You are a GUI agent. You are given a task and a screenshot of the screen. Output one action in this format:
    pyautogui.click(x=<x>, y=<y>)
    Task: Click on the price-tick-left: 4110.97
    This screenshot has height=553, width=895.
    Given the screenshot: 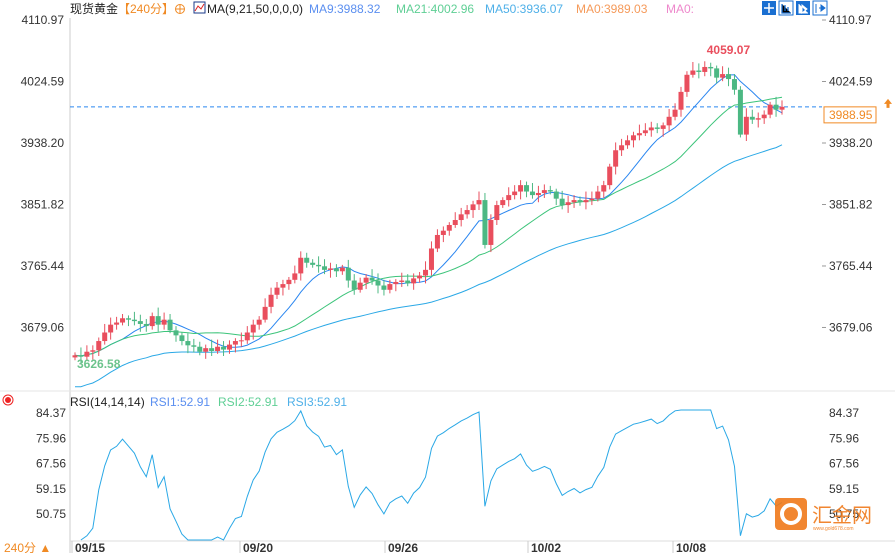 What is the action you would take?
    pyautogui.click(x=43, y=20)
    